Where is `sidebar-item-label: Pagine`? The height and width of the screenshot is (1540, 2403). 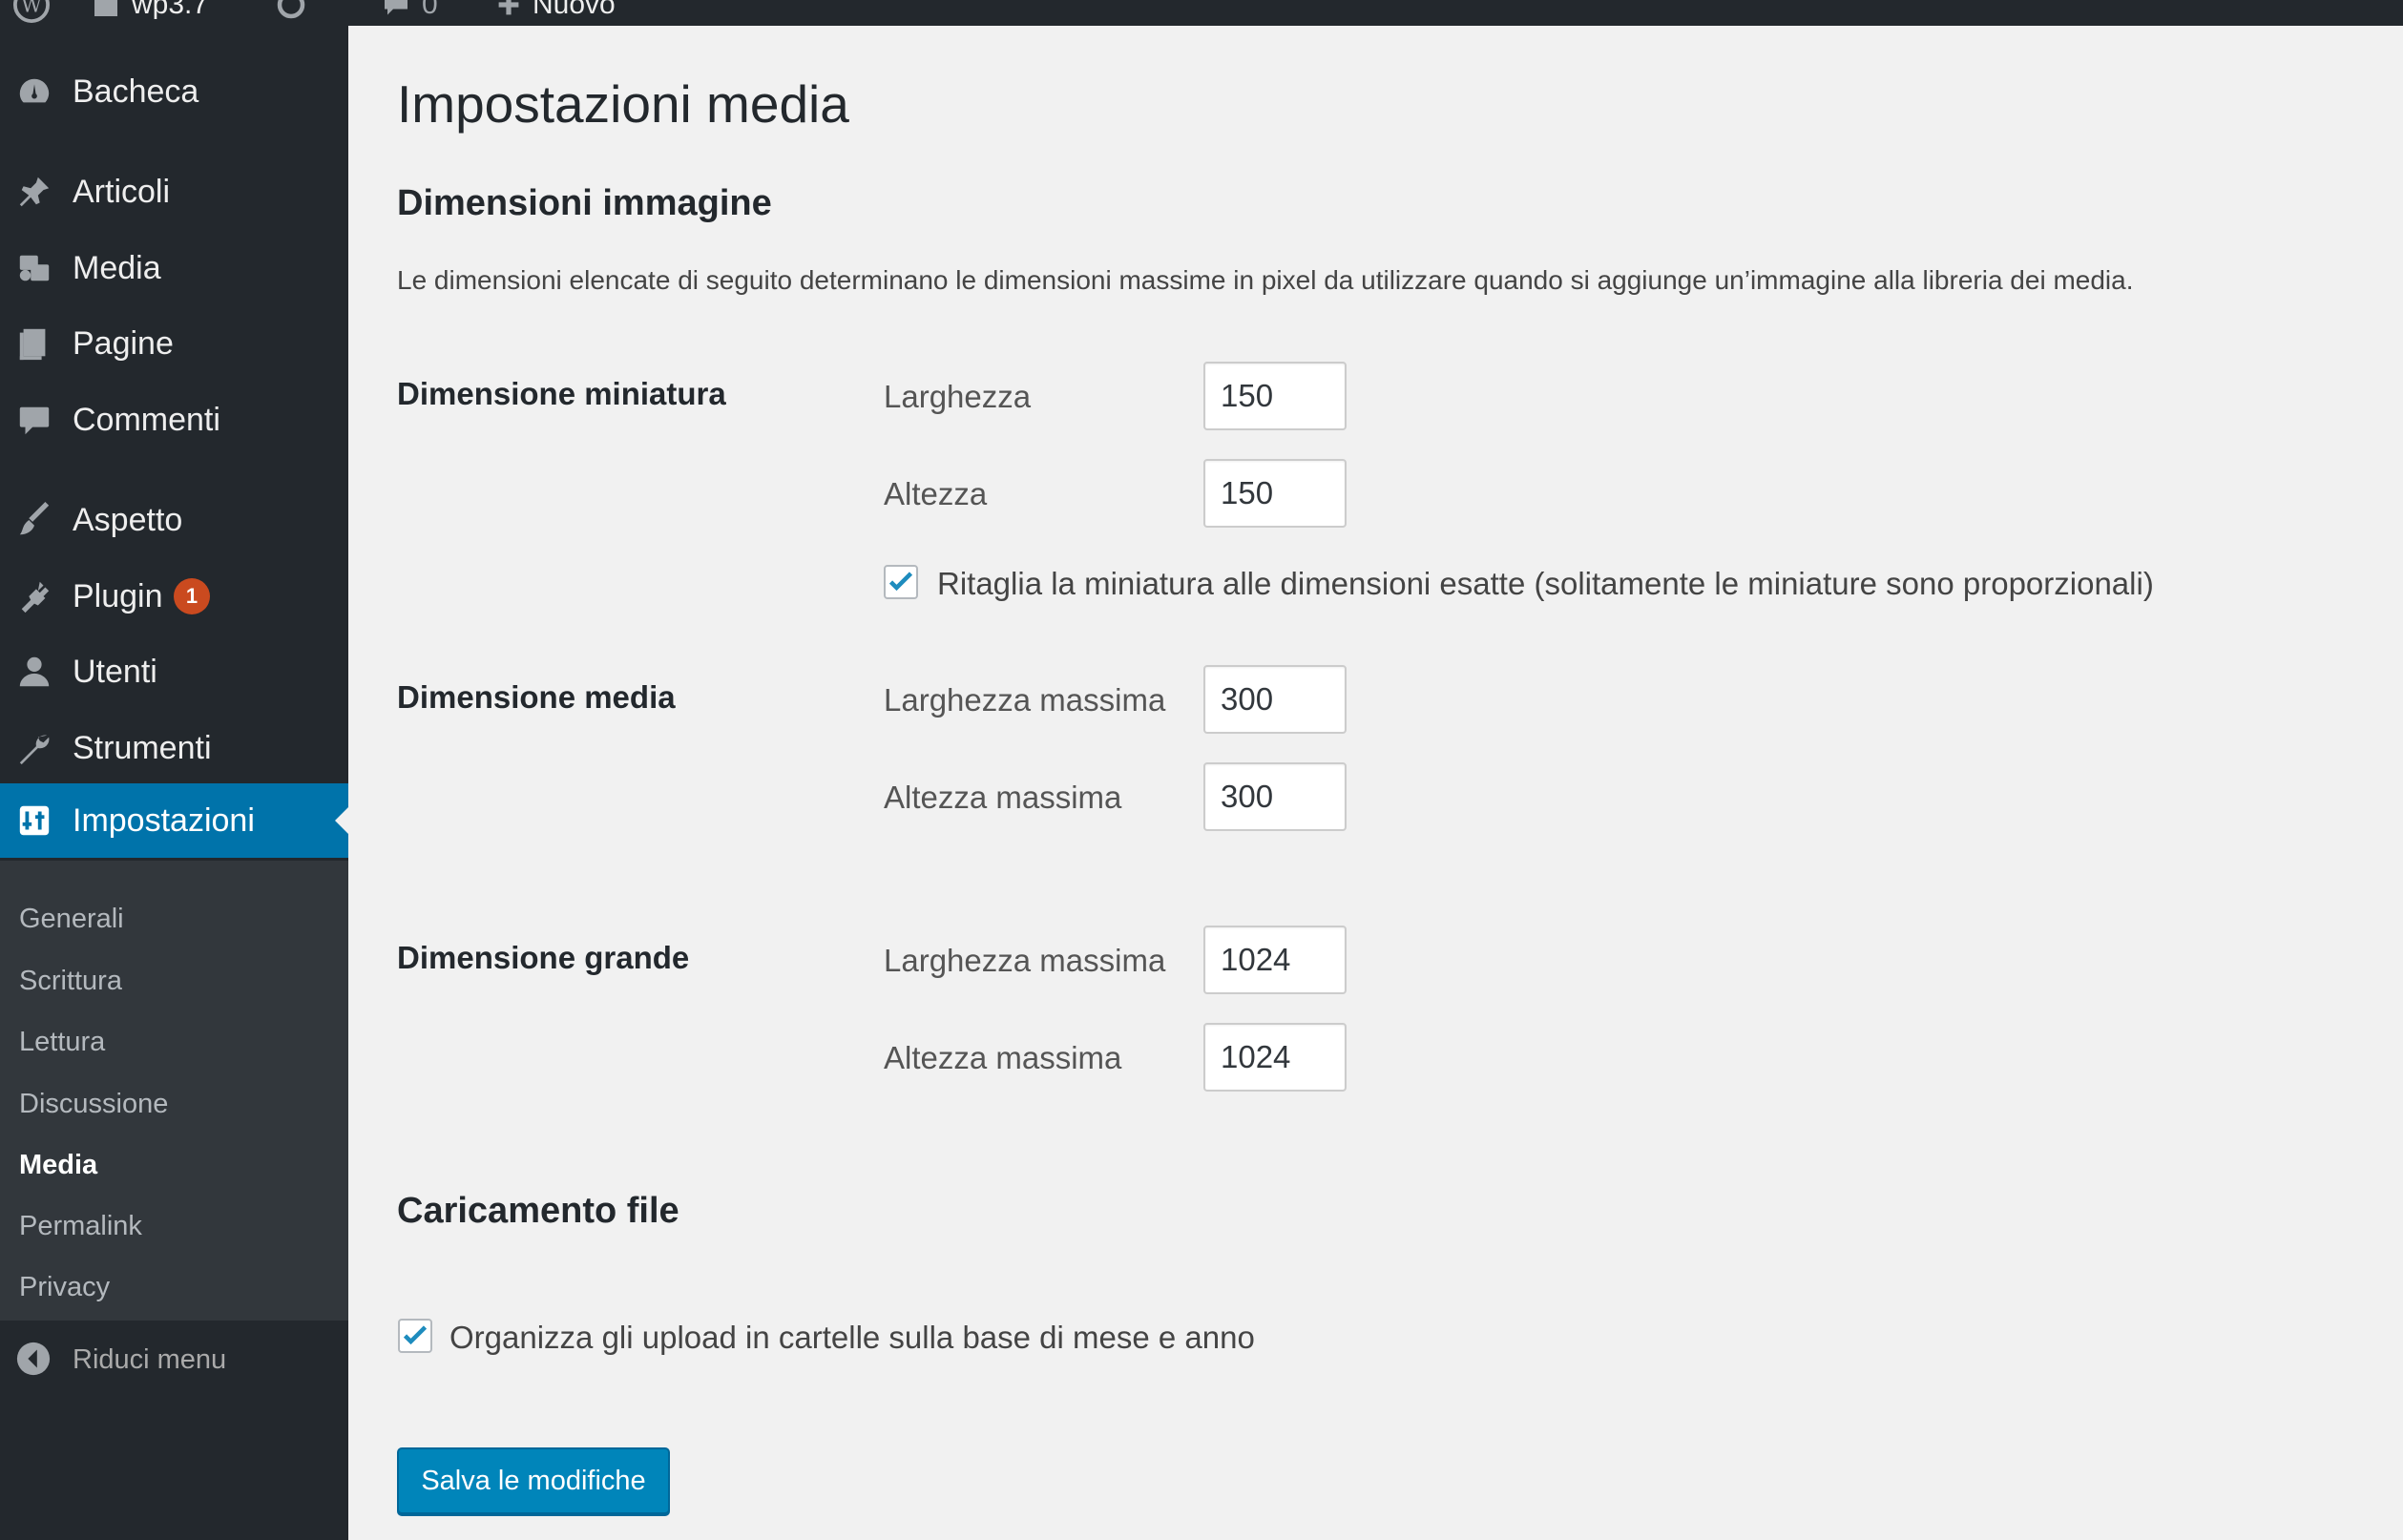 sidebar-item-label: Pagine is located at coordinates (124, 343).